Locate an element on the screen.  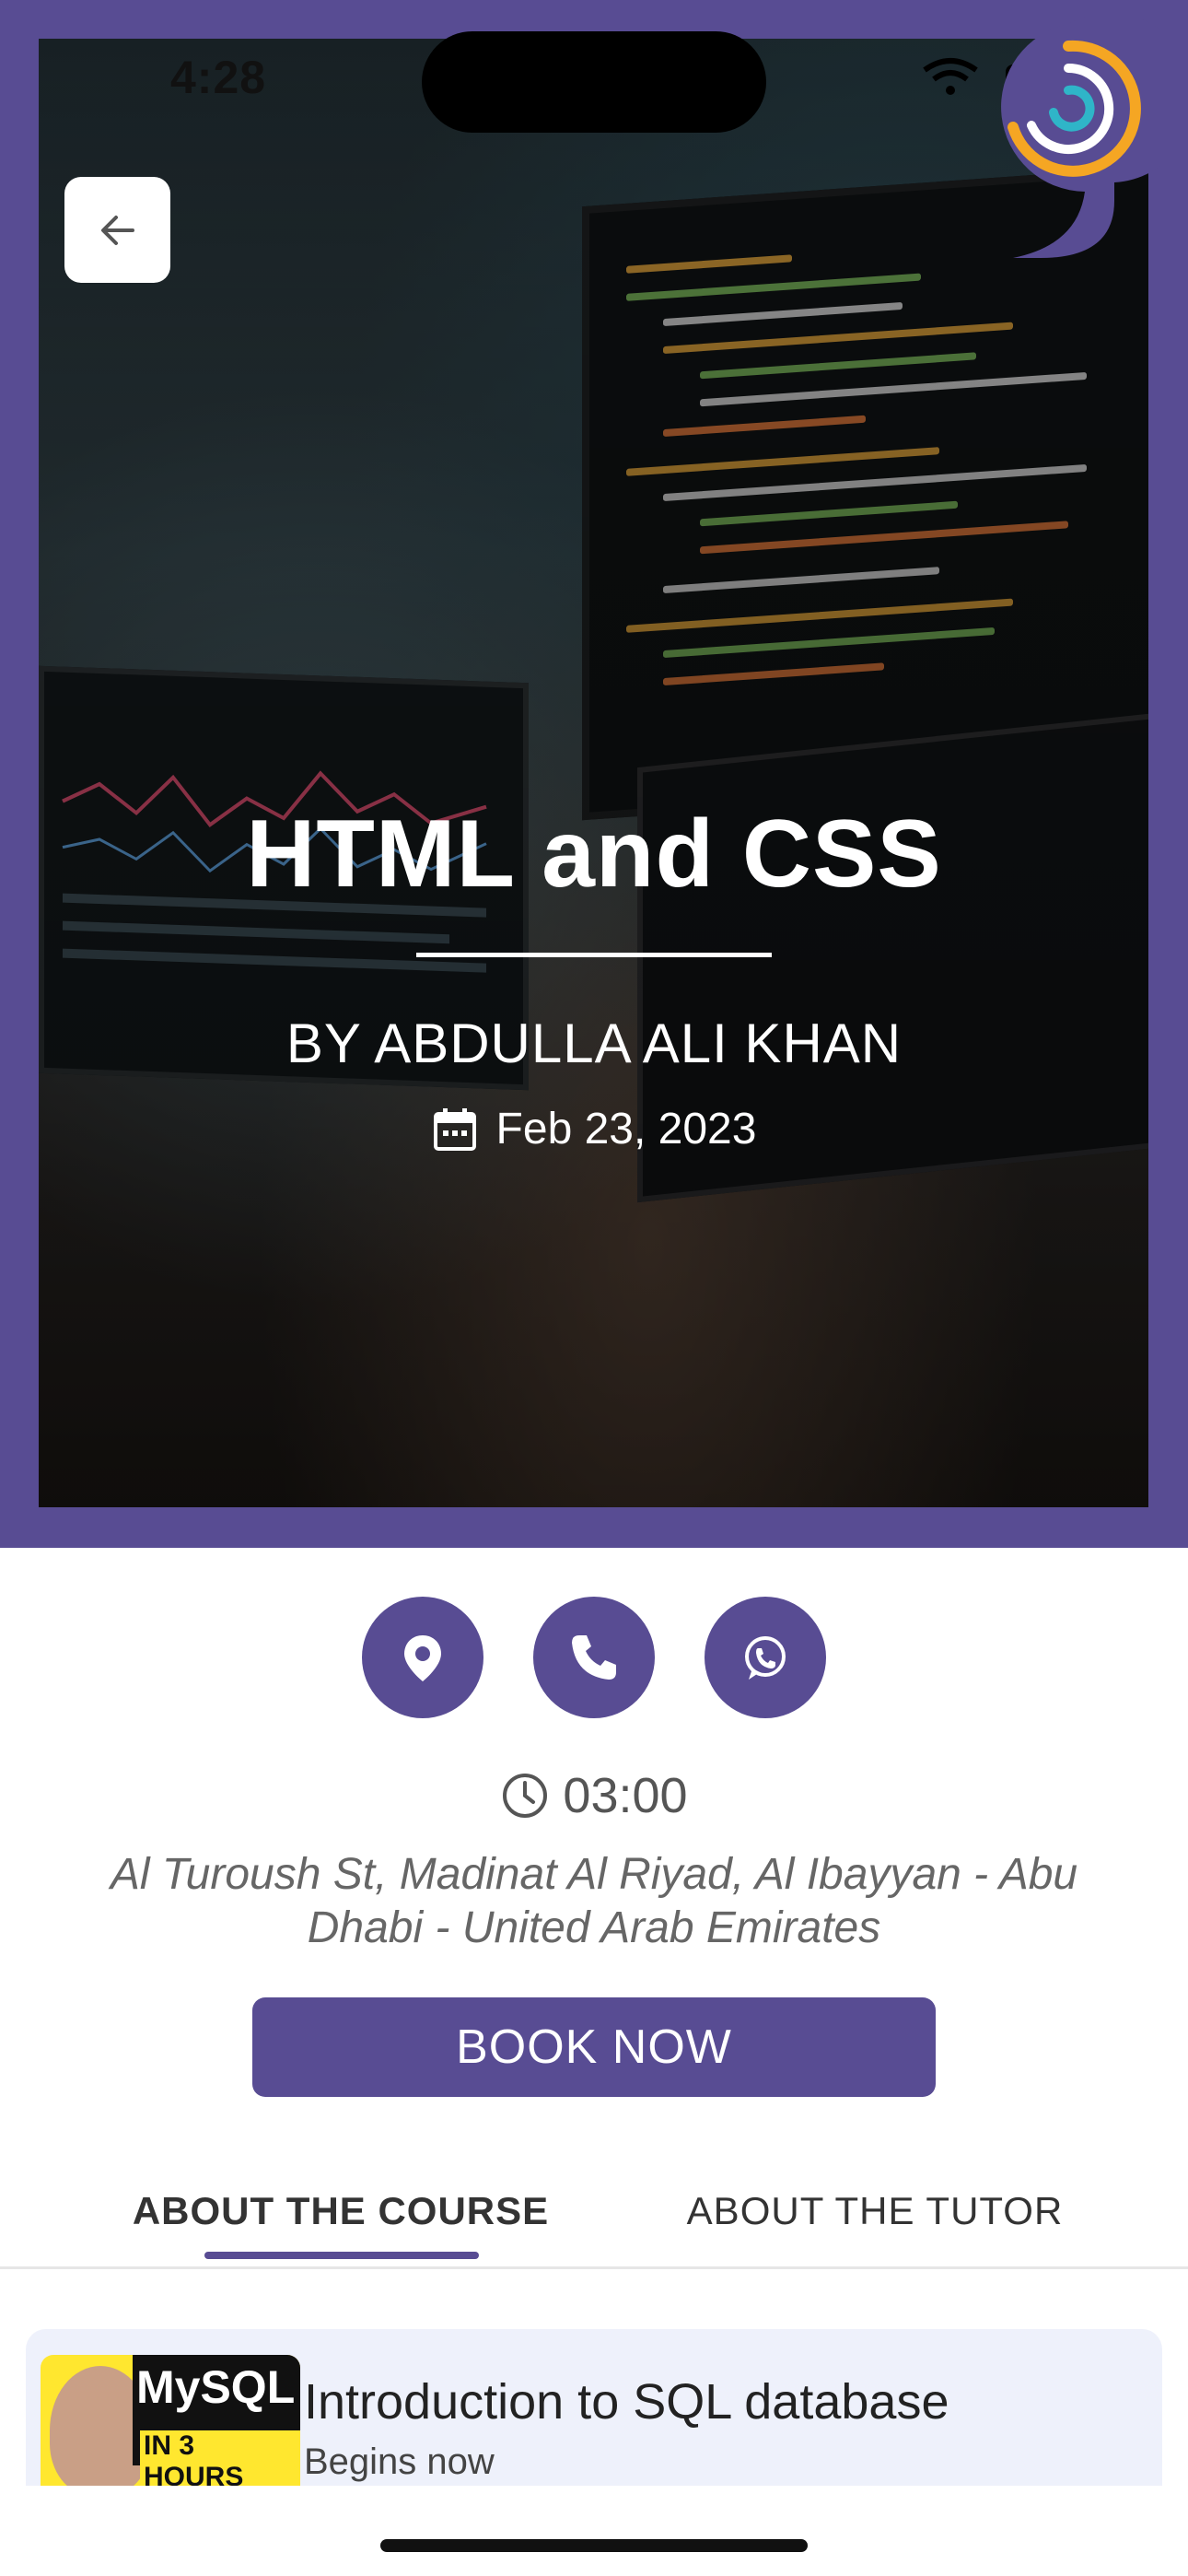
phone-button is located at coordinates (594, 1657).